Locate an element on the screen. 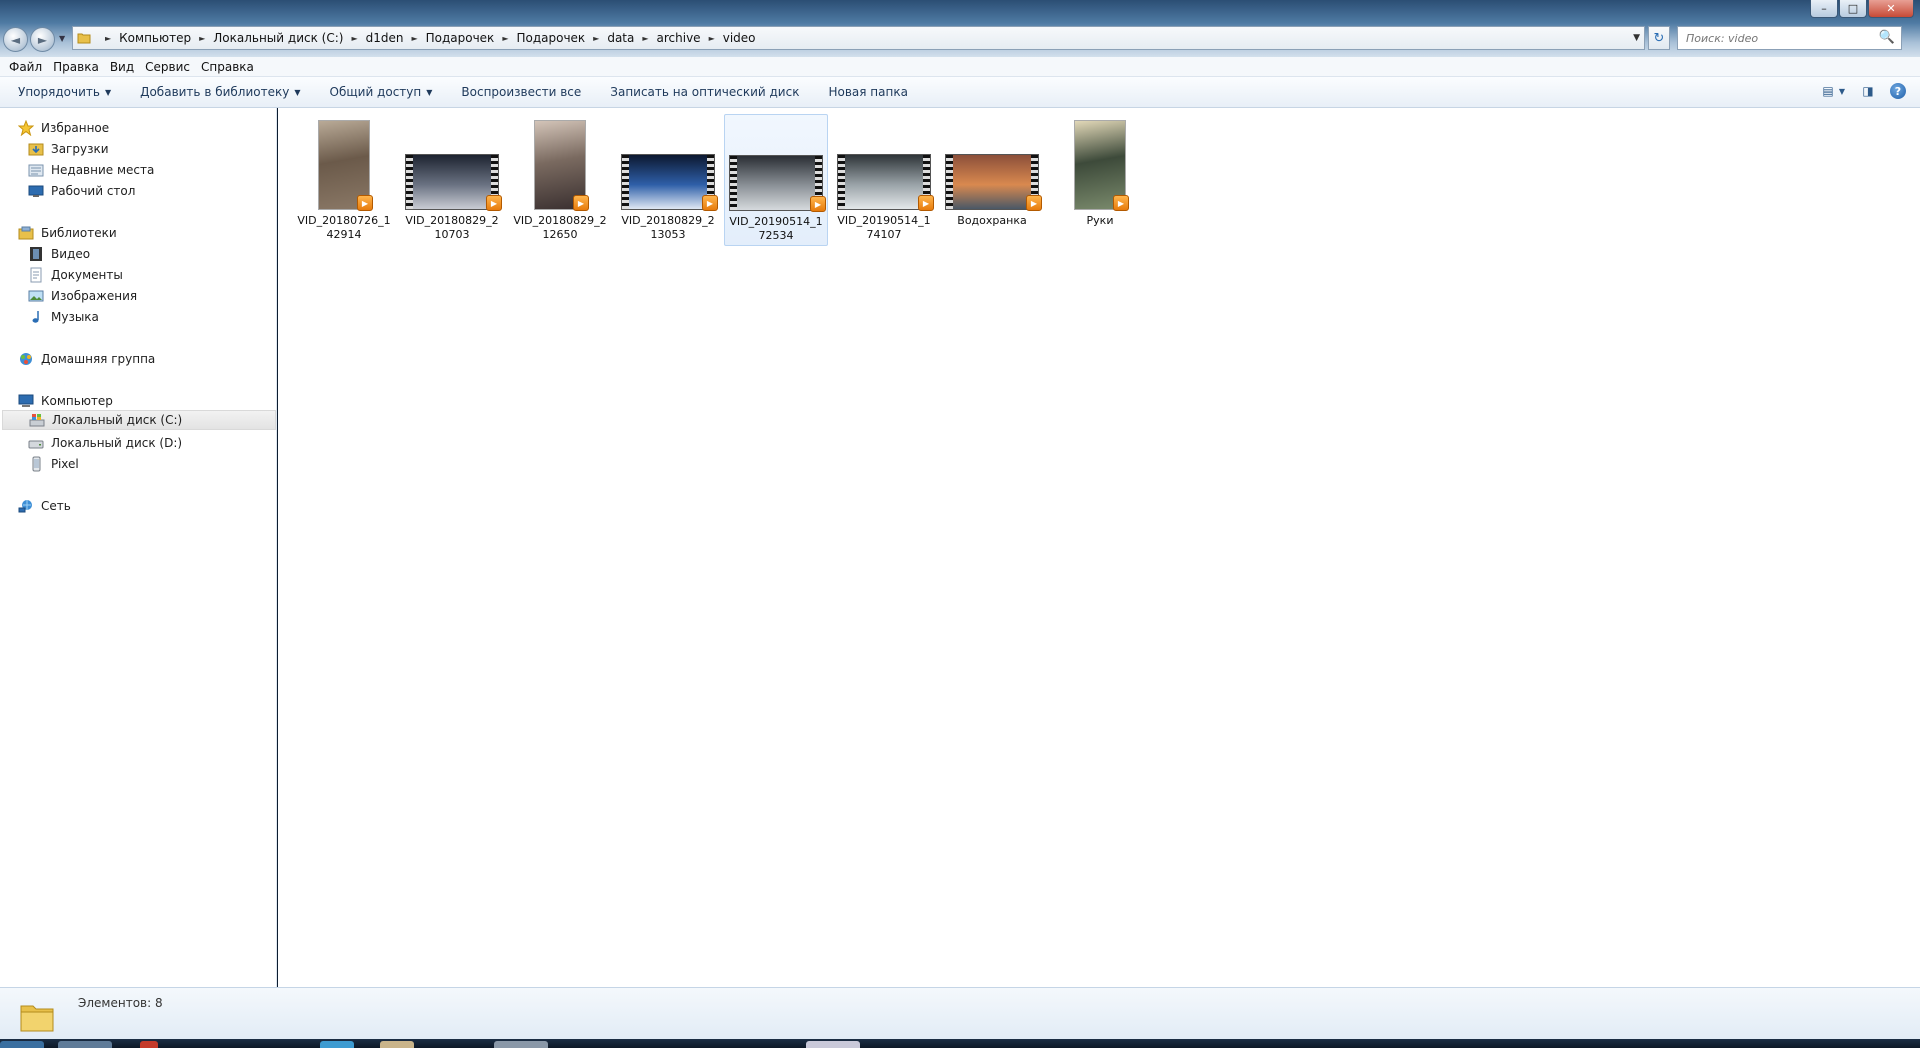 Image resolution: width=1920 pixels, height=1048 pixels. menu-tools: Сервис is located at coordinates (167, 67).